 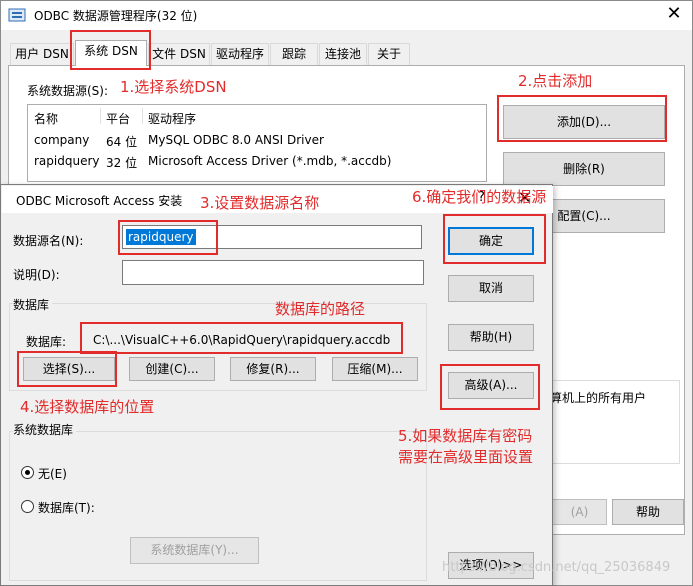 What do you see at coordinates (111, 53) in the screenshot?
I see `tab-system-dsn: 系统 DSN` at bounding box center [111, 53].